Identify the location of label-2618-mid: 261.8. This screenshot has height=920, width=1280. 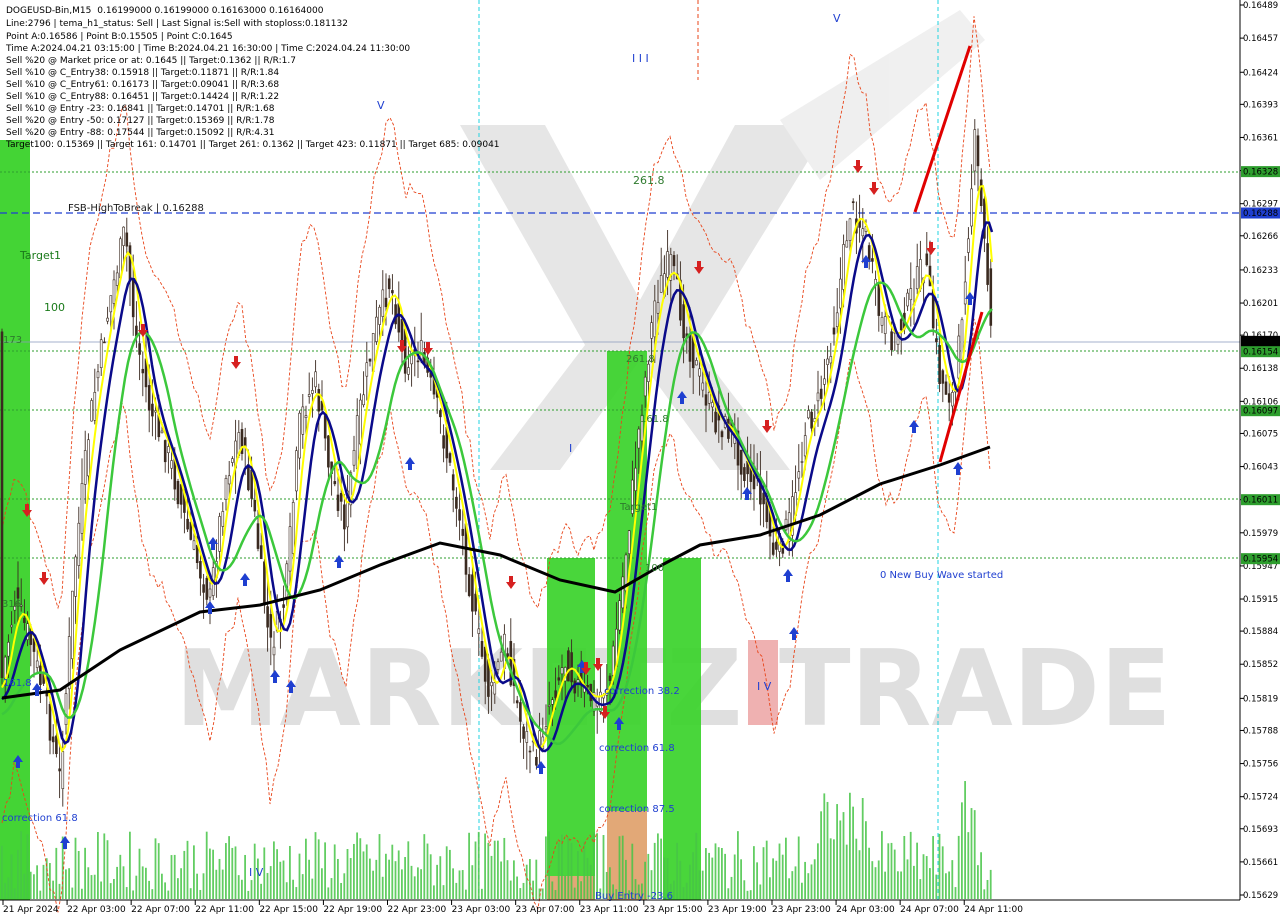
(640, 359).